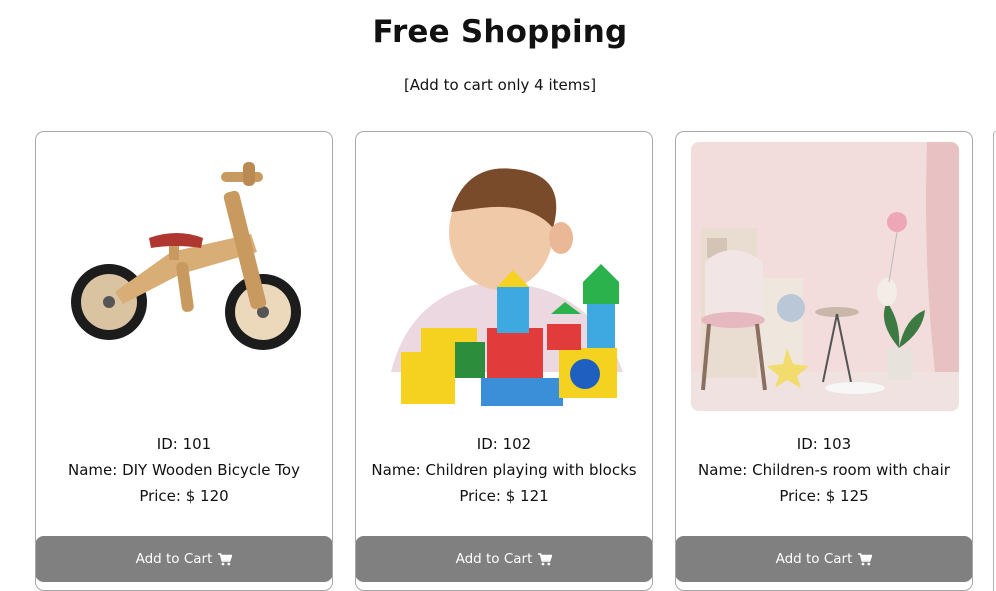 This screenshot has height=591, width=996. Describe the element at coordinates (825, 276) in the screenshot. I see `childrens-room-with-chair-image` at that location.